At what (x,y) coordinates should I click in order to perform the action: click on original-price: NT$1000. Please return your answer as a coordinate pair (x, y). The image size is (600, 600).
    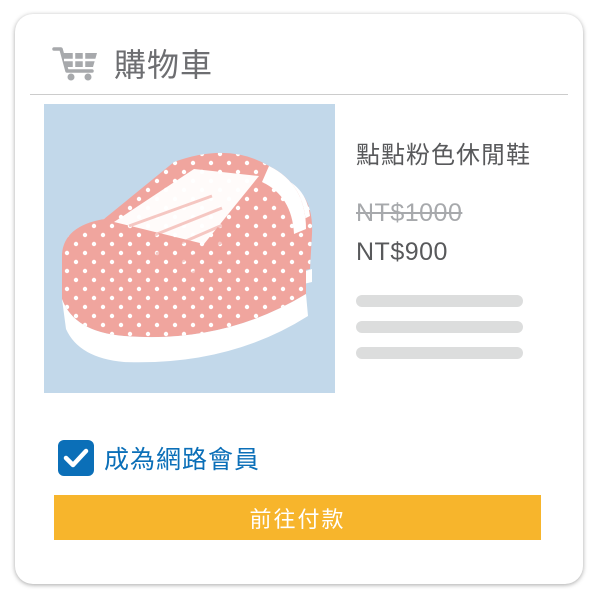
    Looking at the image, I should click on (409, 213).